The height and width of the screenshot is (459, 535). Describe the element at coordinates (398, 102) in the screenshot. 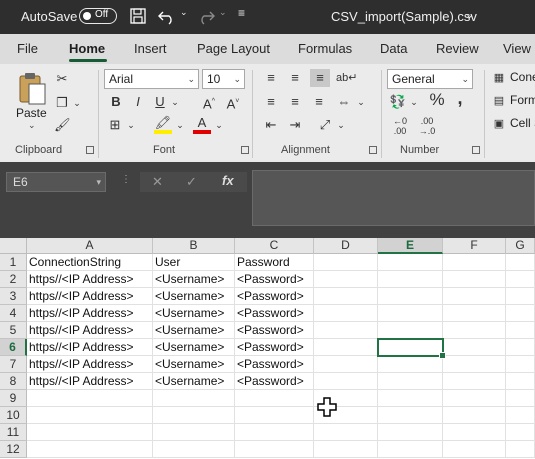

I see `accounting-format-icon: 💱` at that location.